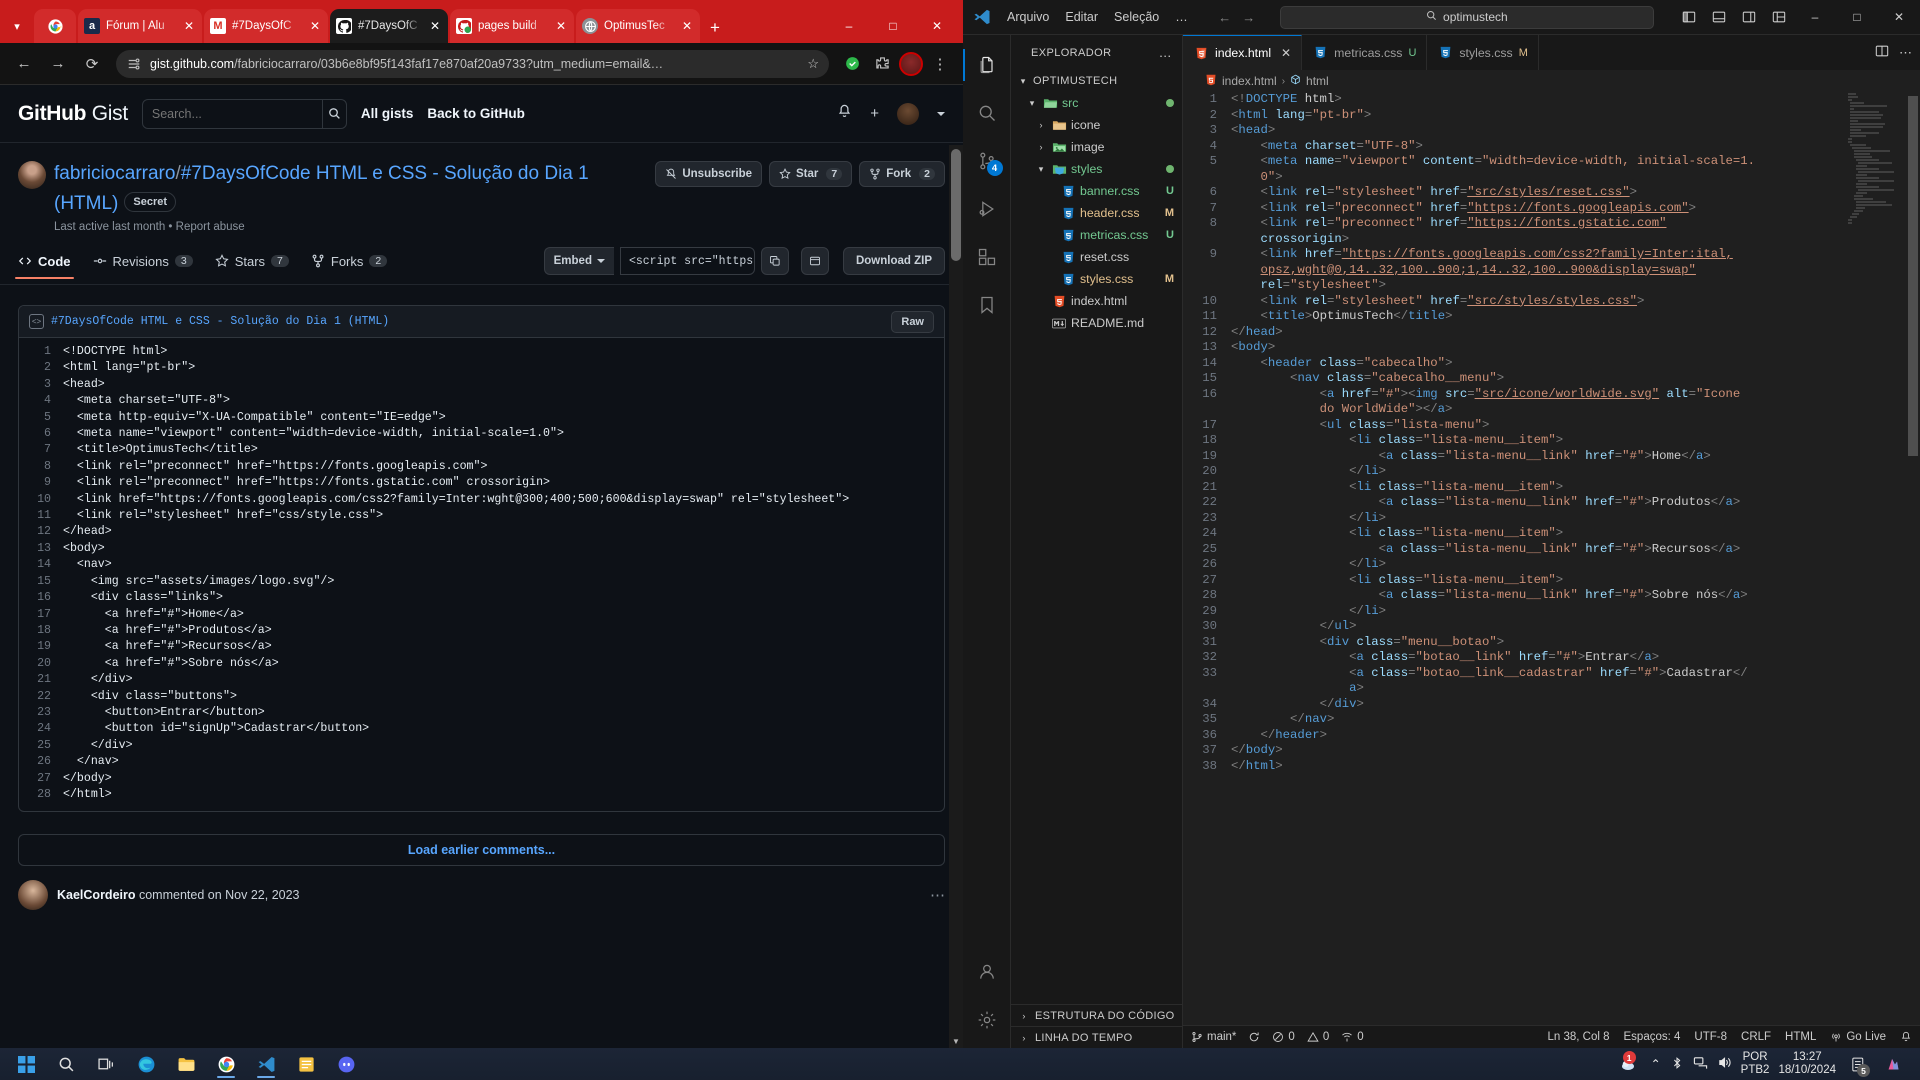 The image size is (1920, 1080). I want to click on back-icon: ←, so click(24, 64).